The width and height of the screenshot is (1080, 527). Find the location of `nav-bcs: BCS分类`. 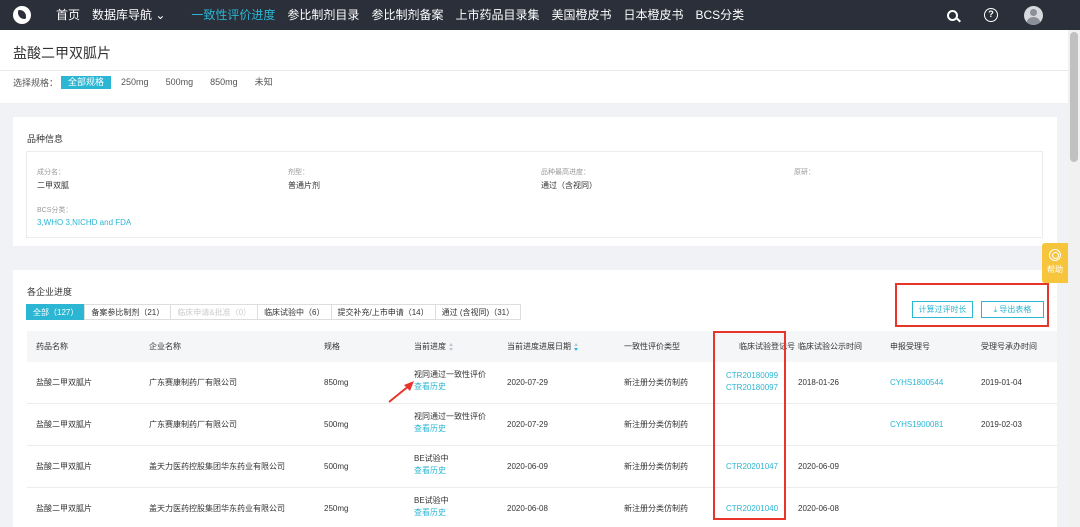

nav-bcs: BCS分类 is located at coordinates (720, 15).